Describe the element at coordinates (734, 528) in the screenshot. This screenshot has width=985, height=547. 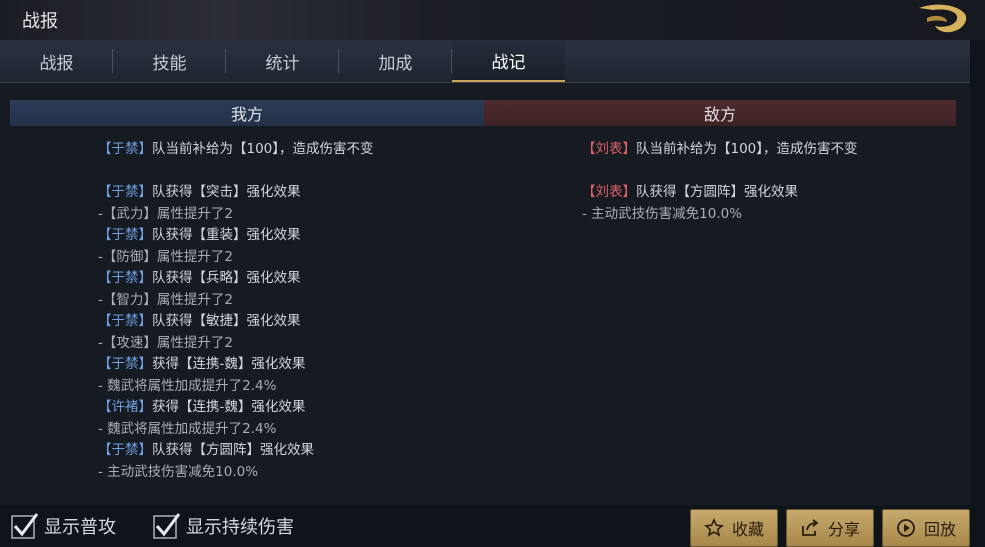
I see `favorite-button: 收藏` at that location.